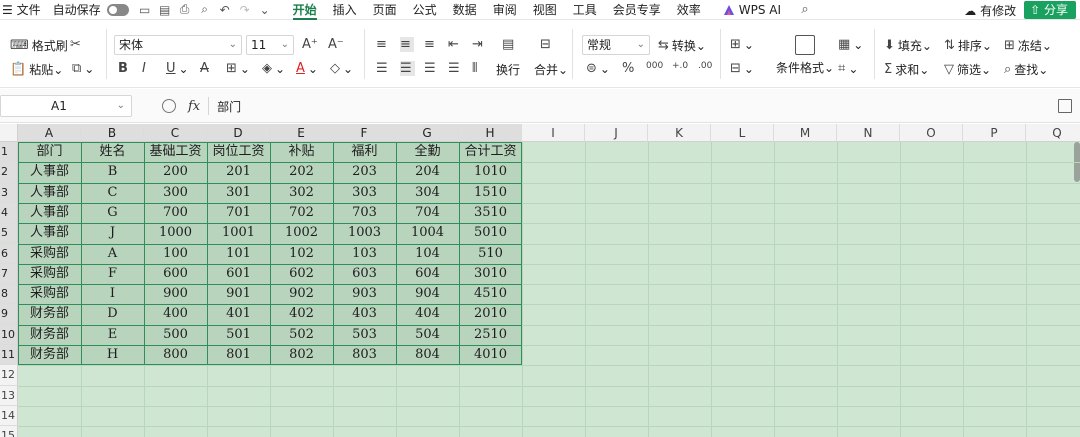 Image resolution: width=1080 pixels, height=437 pixels. Describe the element at coordinates (9, 416) in the screenshot. I see `row-header-14: 14` at that location.